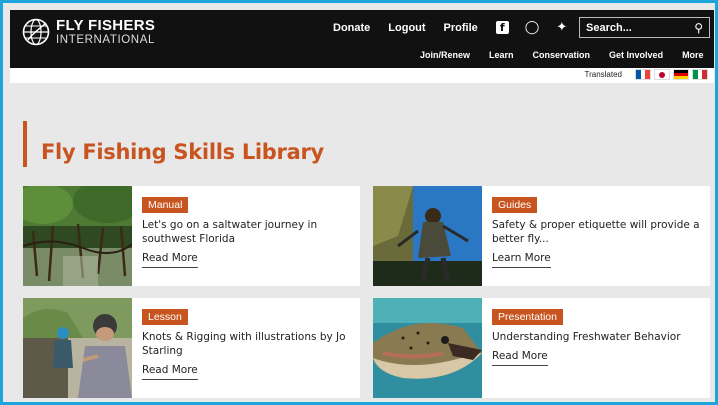 The image size is (718, 405). What do you see at coordinates (445, 55) in the screenshot?
I see `nav-join-renew: Join/Renew` at bounding box center [445, 55].